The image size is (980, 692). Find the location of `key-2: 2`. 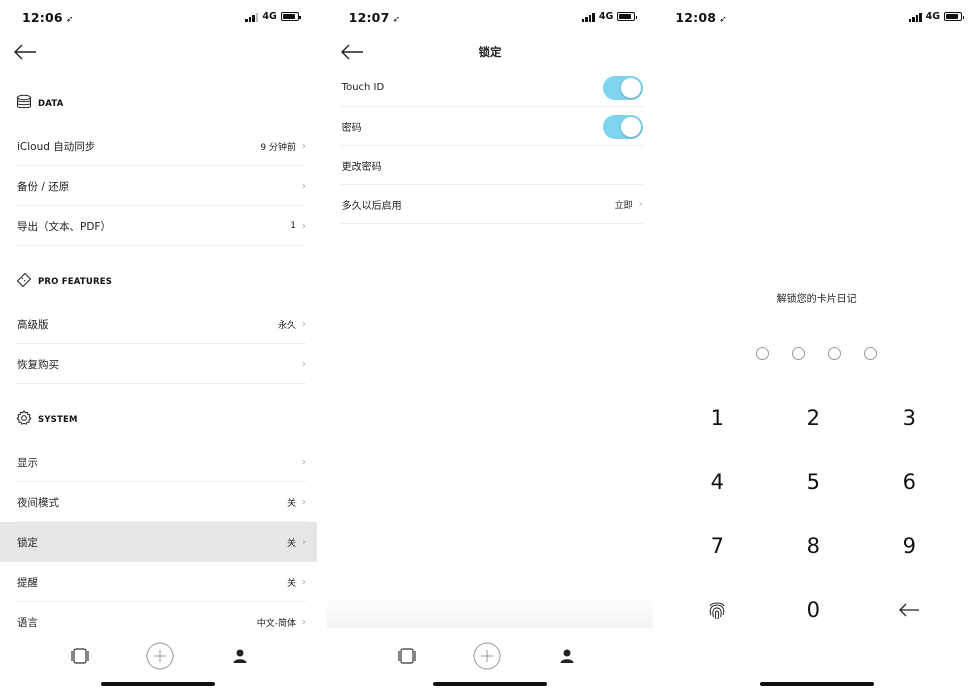

key-2: 2 is located at coordinates (813, 418).